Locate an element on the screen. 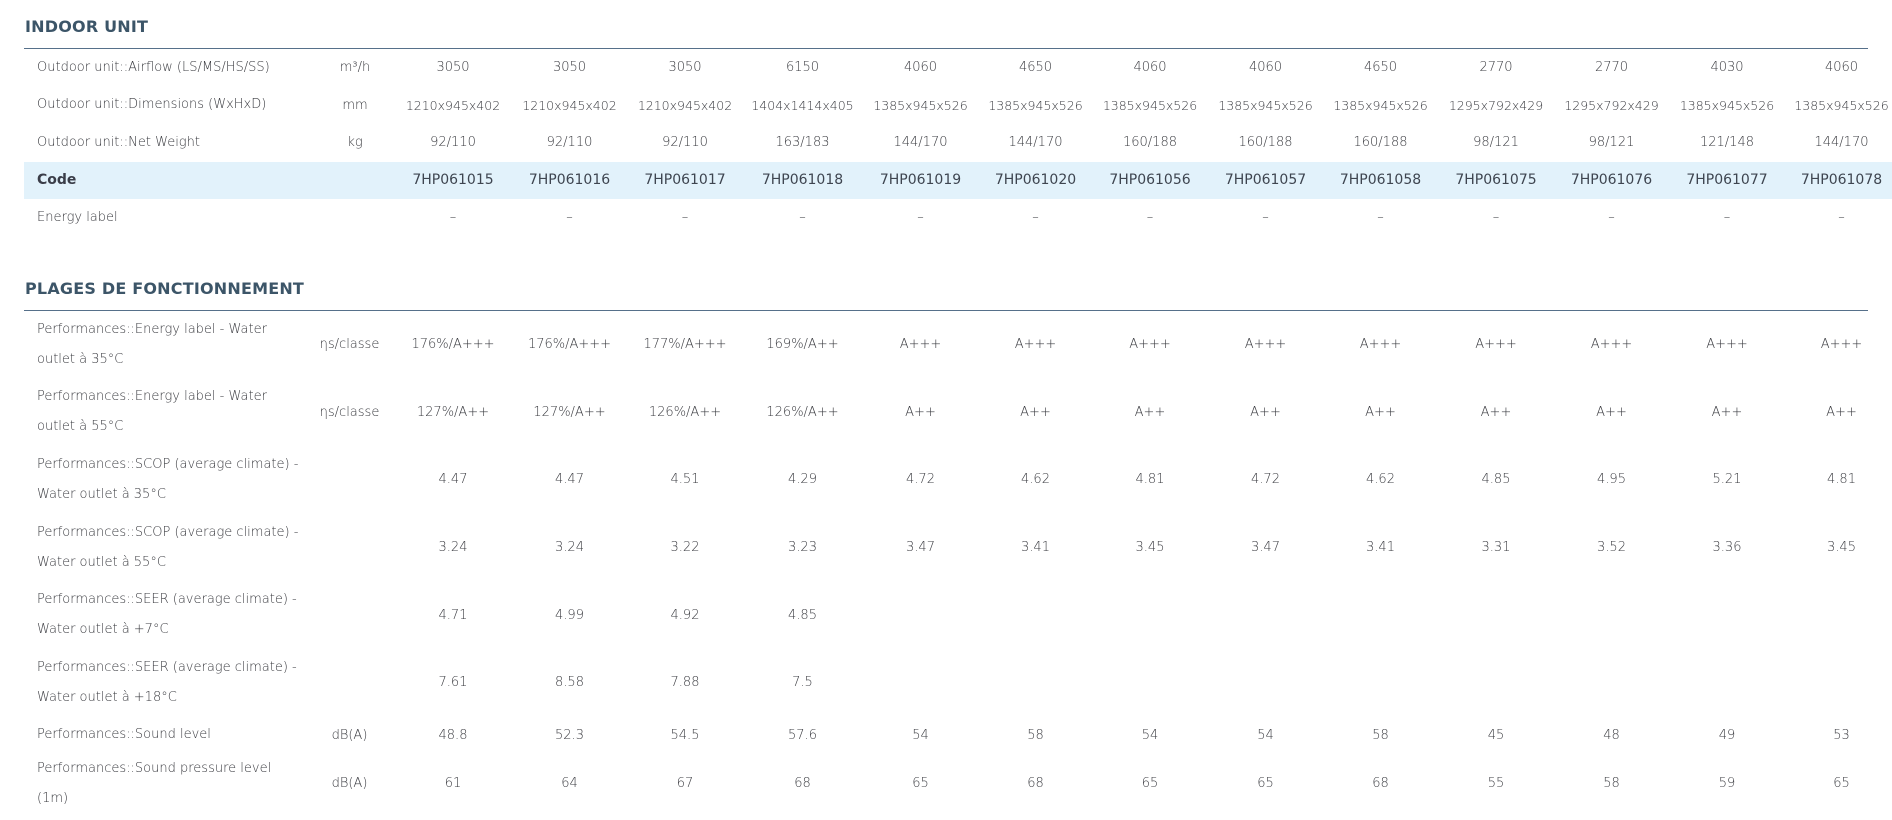  table-cell: 61 is located at coordinates (453, 784).